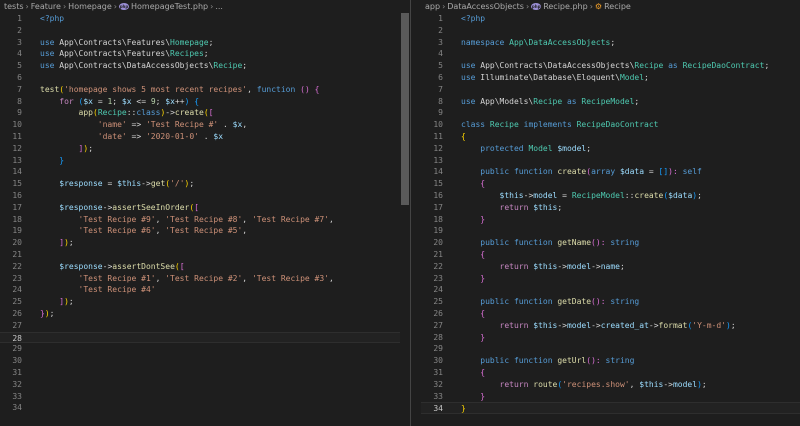 The image size is (800, 426). What do you see at coordinates (610, 279) in the screenshot?
I see `code-line: 23 }` at bounding box center [610, 279].